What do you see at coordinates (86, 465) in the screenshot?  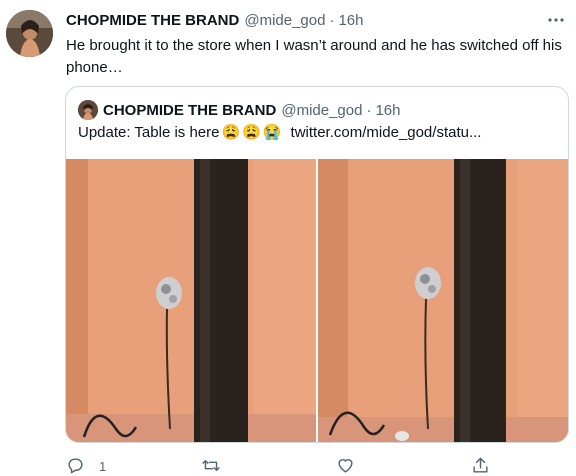 I see `reply-button: 1` at bounding box center [86, 465].